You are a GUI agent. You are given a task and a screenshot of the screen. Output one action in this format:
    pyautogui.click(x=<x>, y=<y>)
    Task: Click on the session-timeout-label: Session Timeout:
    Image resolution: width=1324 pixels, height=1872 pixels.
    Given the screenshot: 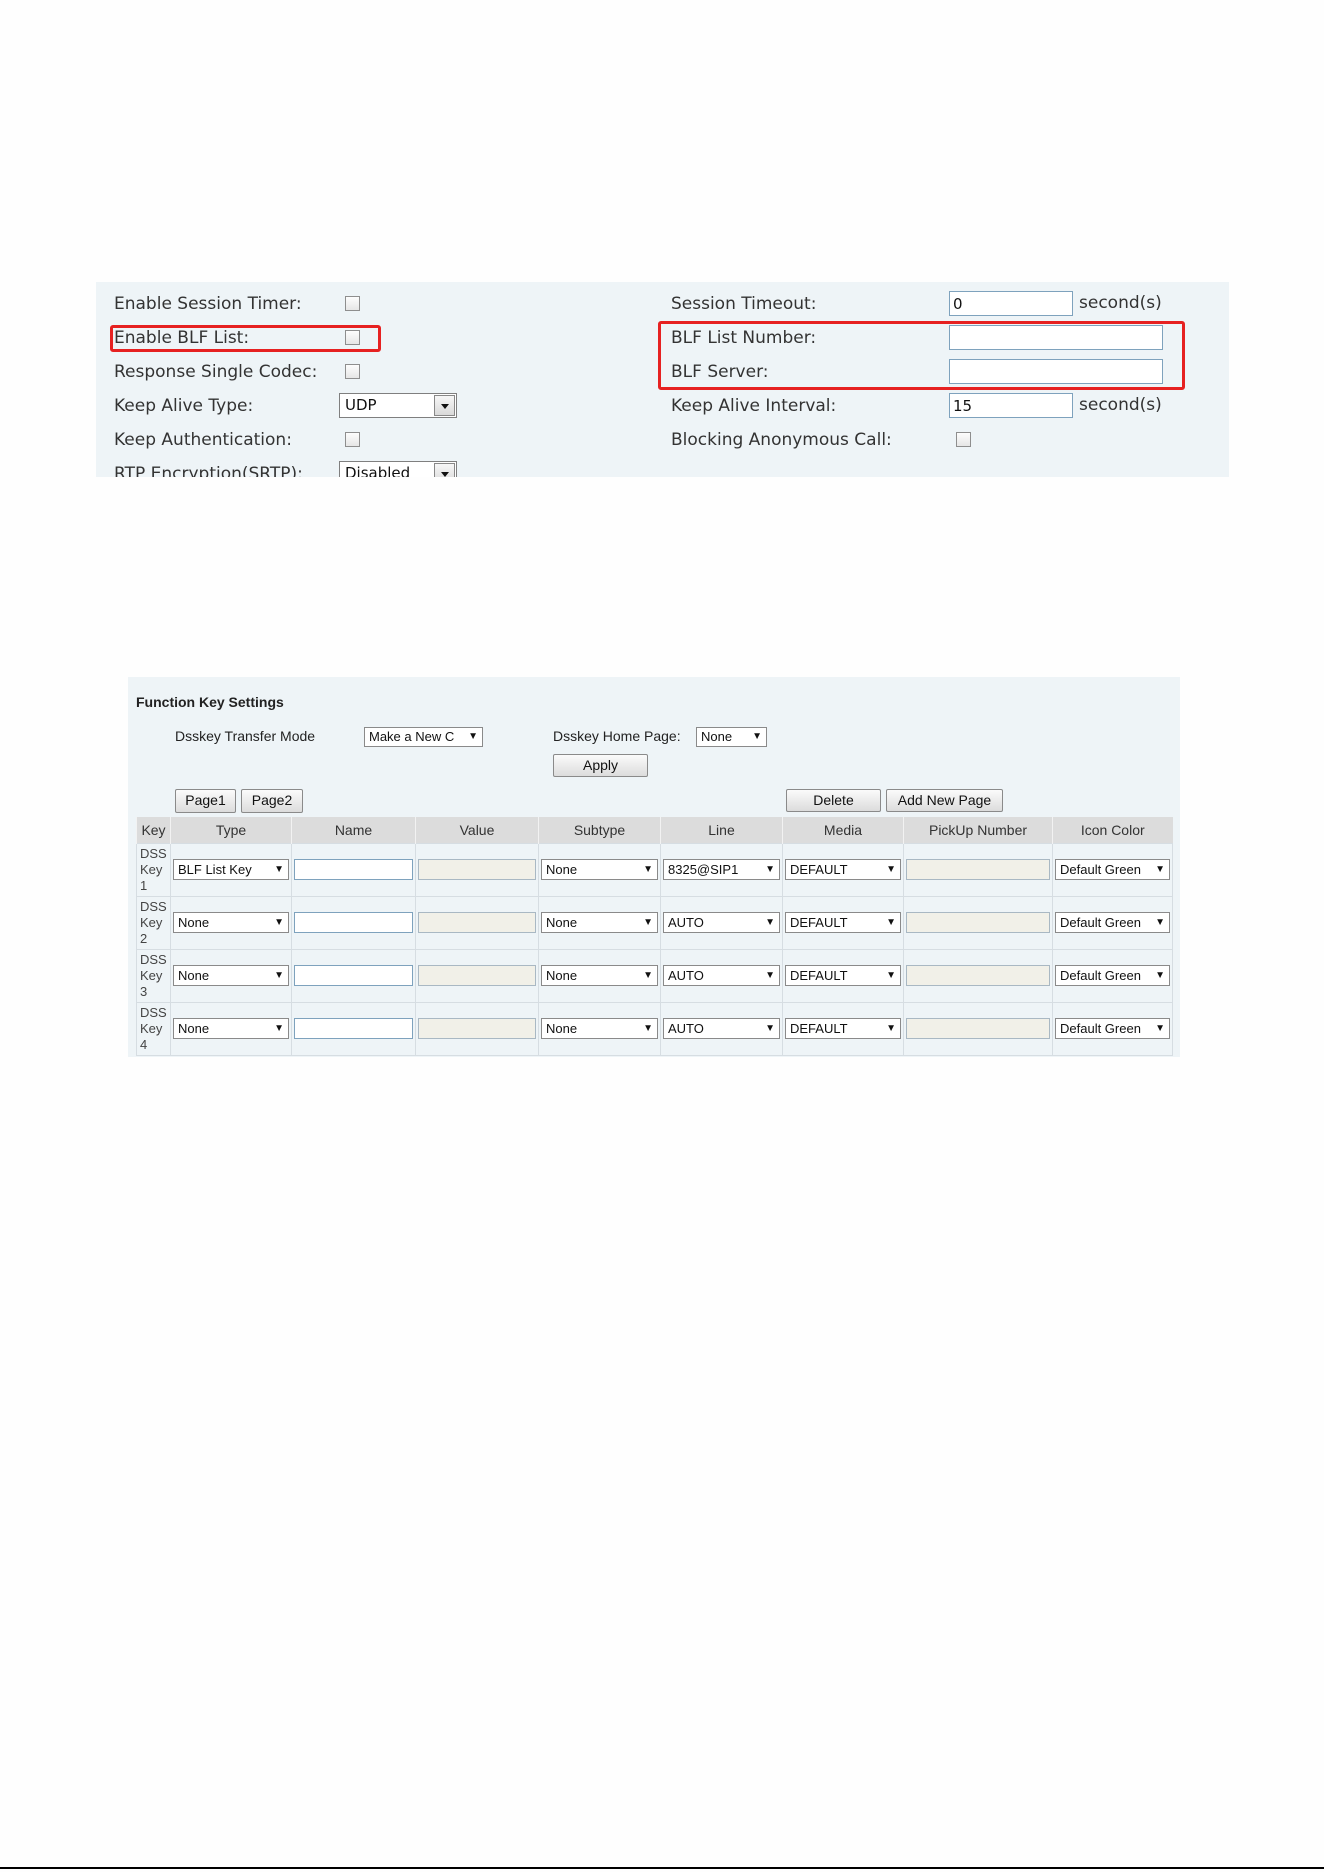 What is the action you would take?
    pyautogui.click(x=744, y=304)
    